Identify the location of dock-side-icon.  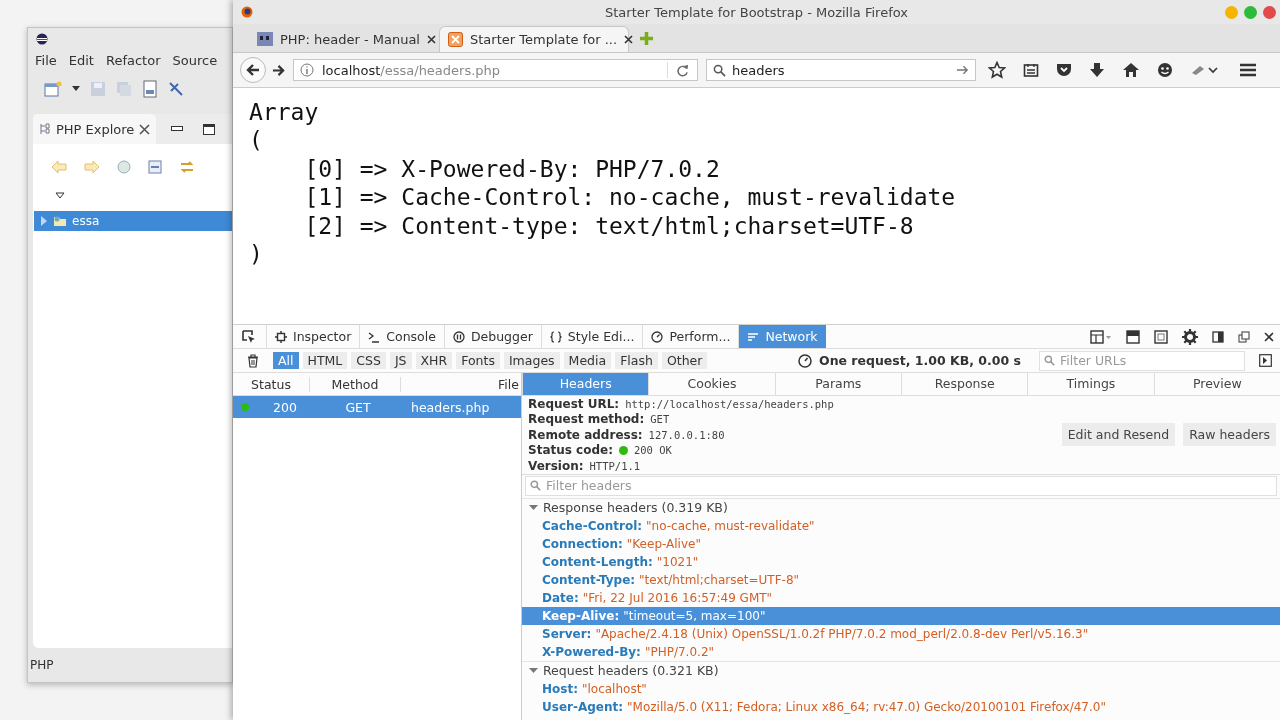
(1218, 336).